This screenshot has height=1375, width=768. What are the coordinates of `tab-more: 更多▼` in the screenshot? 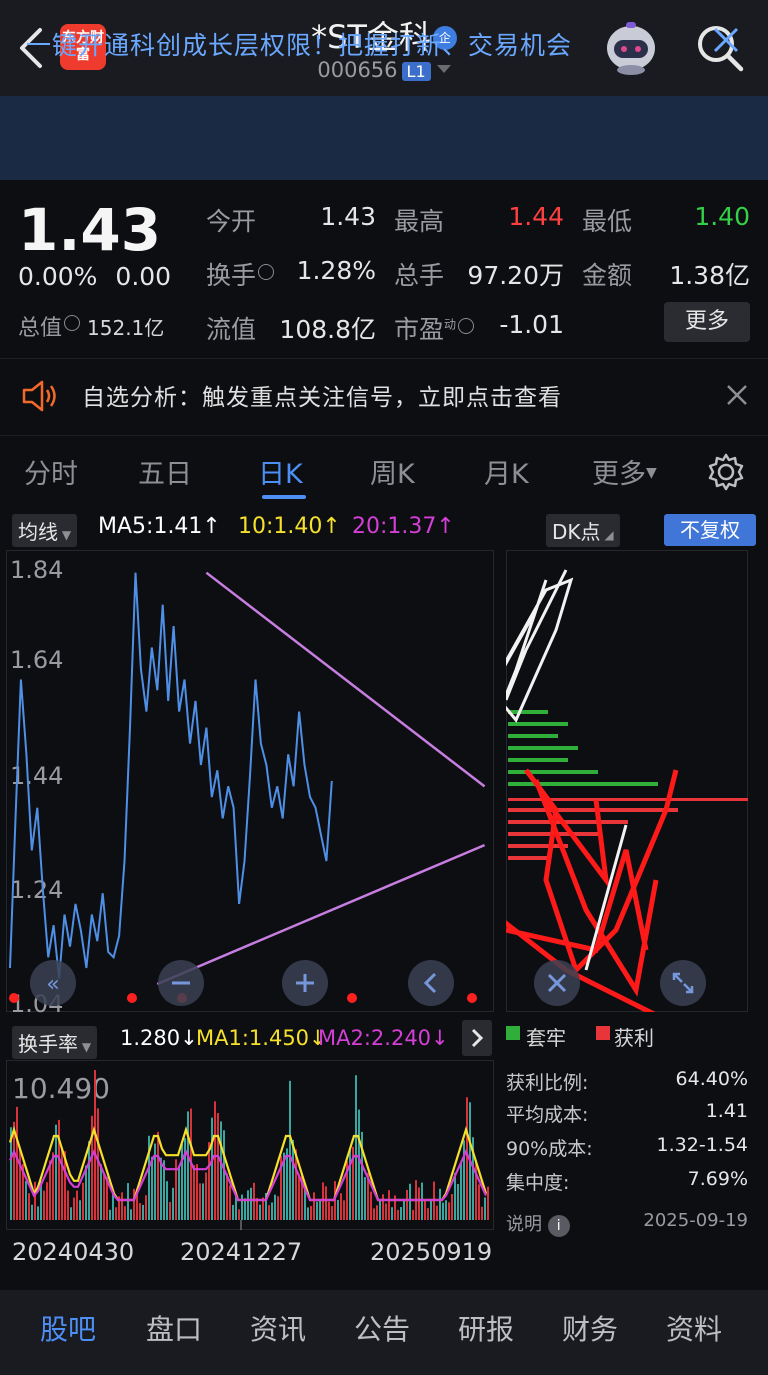 It's located at (624, 471).